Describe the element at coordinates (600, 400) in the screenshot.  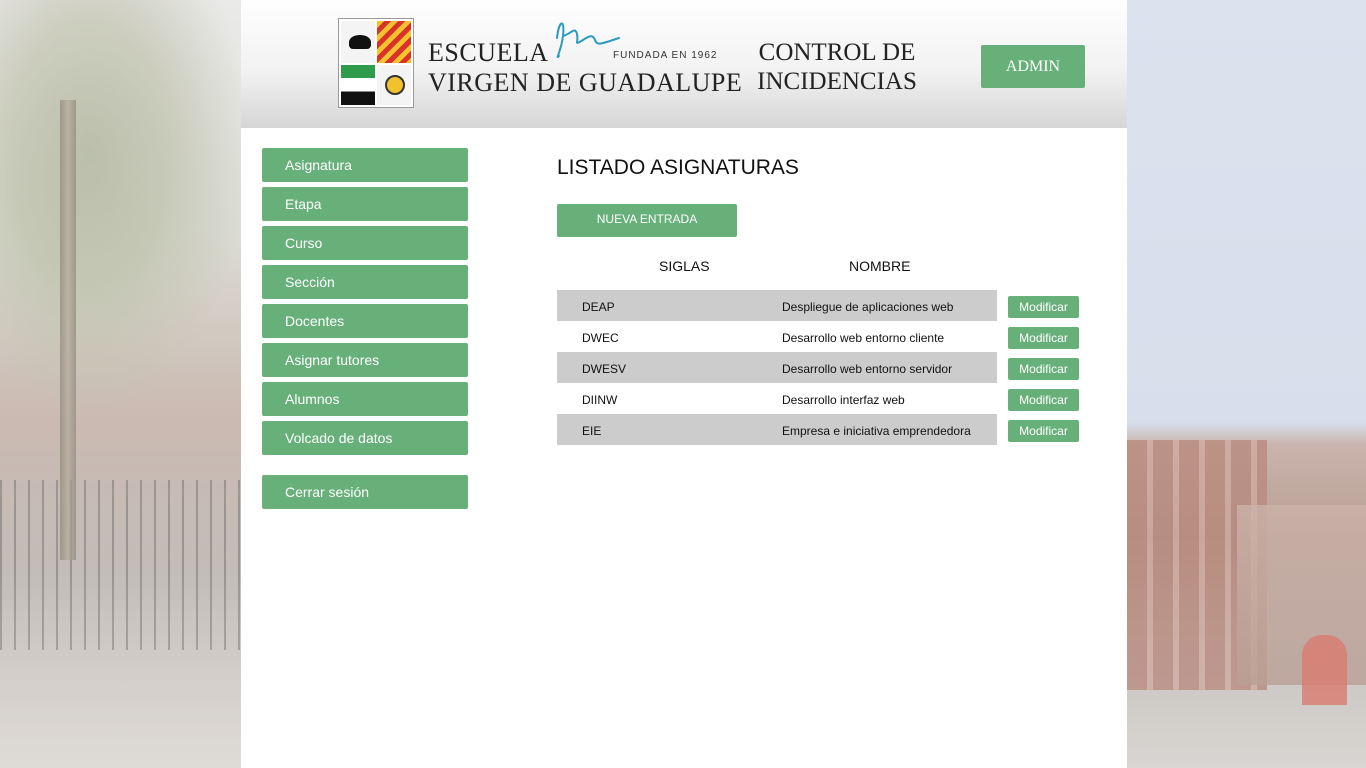
I see `cell-siglas: DIINW` at that location.